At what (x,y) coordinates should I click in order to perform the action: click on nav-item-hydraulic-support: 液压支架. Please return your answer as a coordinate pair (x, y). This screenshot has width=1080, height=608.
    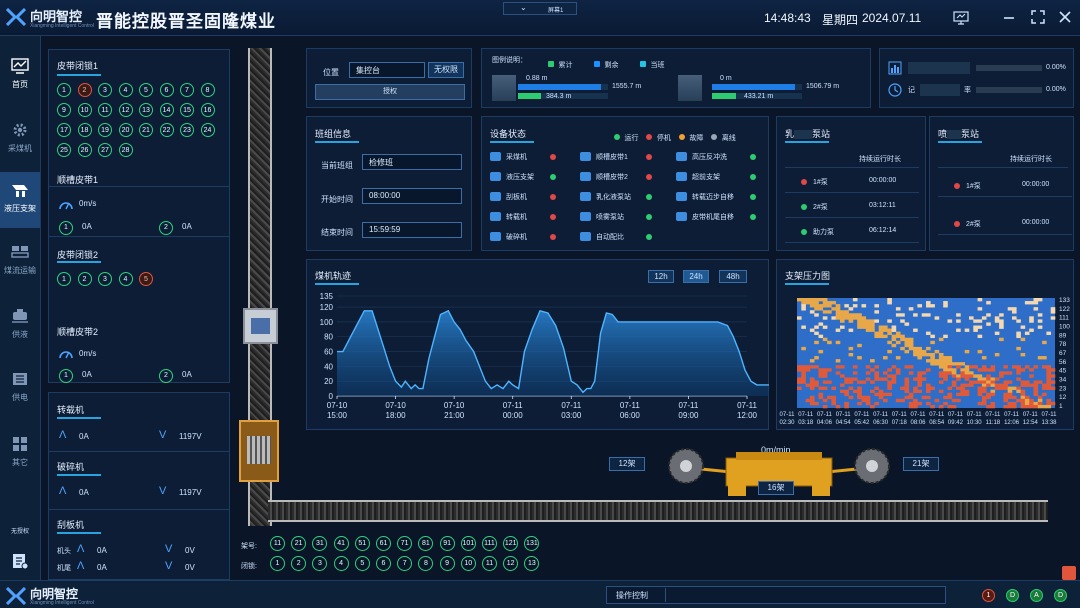
    Looking at the image, I should click on (20, 200).